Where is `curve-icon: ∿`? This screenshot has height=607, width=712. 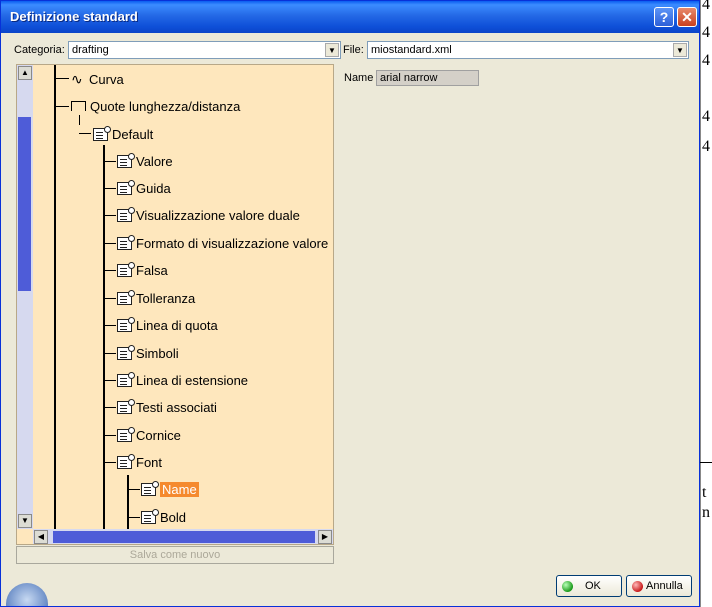
curve-icon: ∿ is located at coordinates (77, 78).